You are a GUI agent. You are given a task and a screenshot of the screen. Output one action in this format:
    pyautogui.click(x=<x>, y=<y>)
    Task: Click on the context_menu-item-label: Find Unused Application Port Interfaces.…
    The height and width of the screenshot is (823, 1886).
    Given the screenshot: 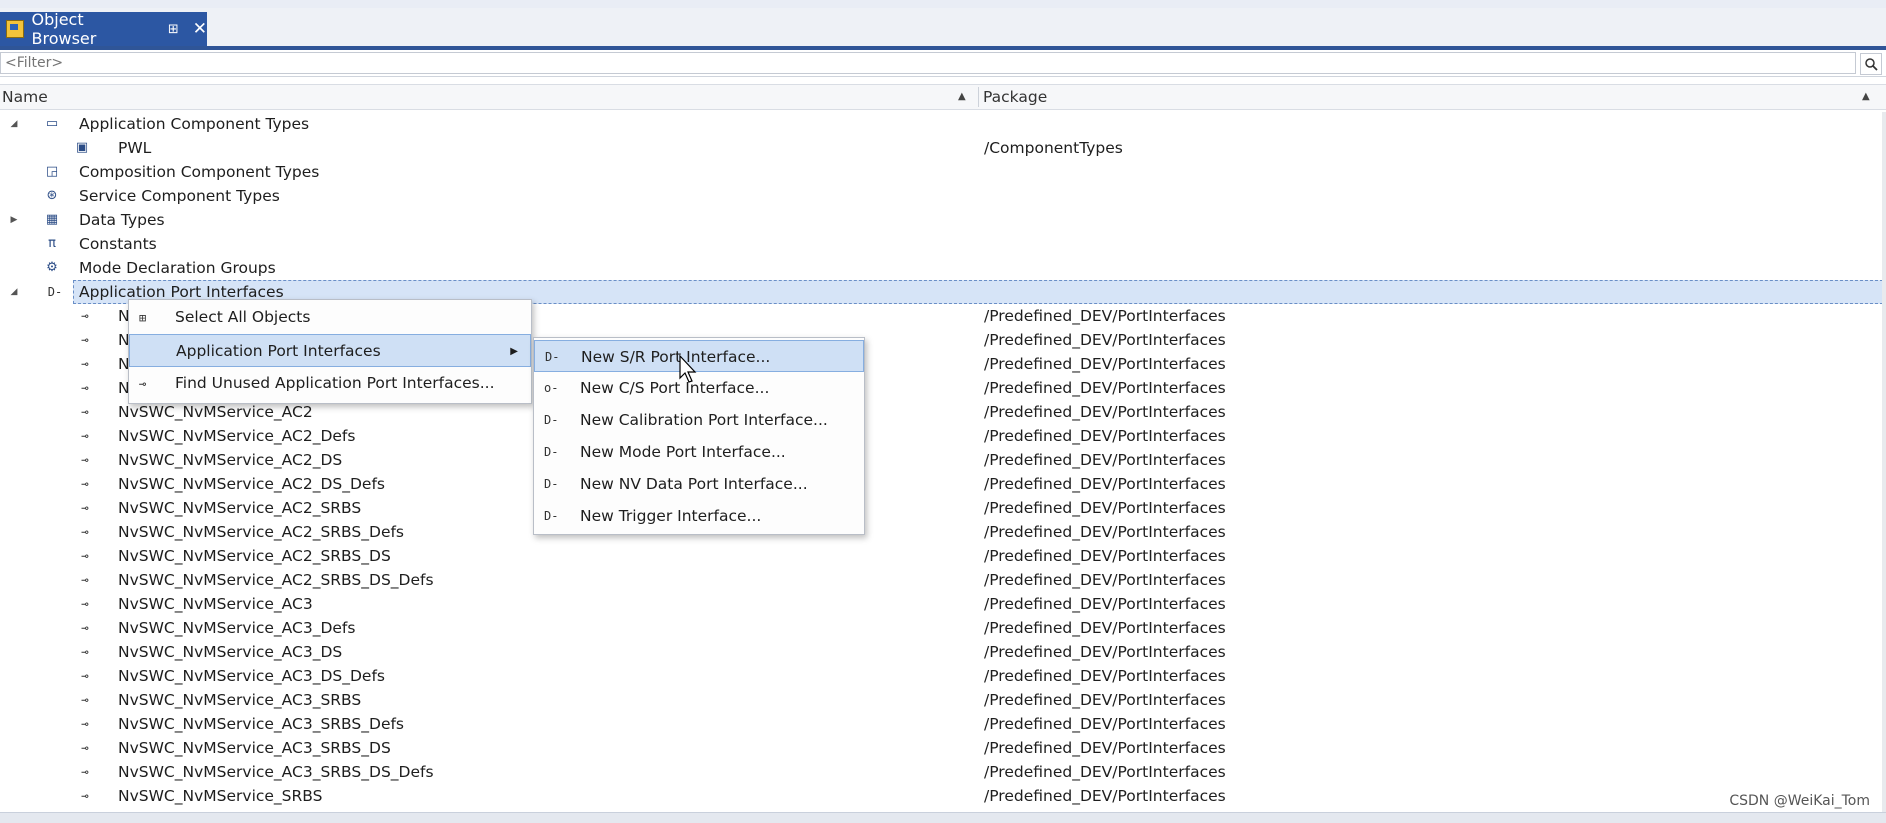 What is the action you would take?
    pyautogui.click(x=335, y=383)
    